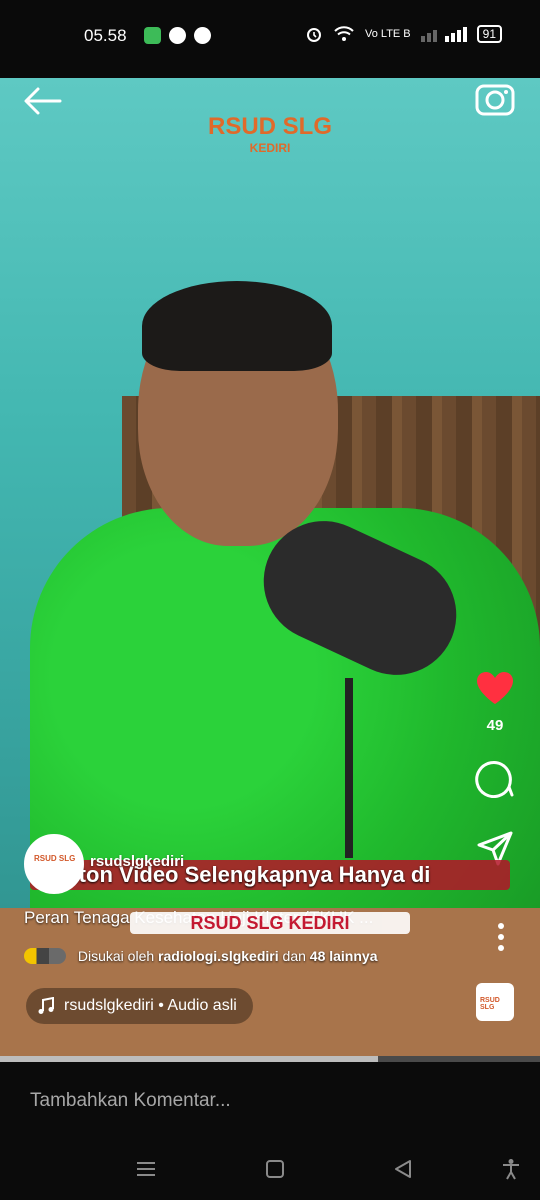  Describe the element at coordinates (55, 858) in the screenshot. I see `profile-logo: RSUD SLG` at that location.